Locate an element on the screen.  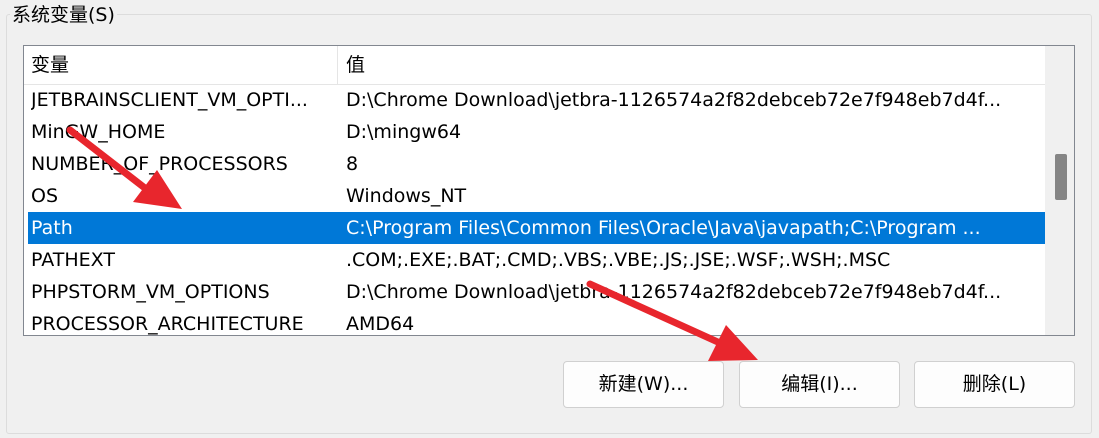
list-header: 变量 值 is located at coordinates (534, 65).